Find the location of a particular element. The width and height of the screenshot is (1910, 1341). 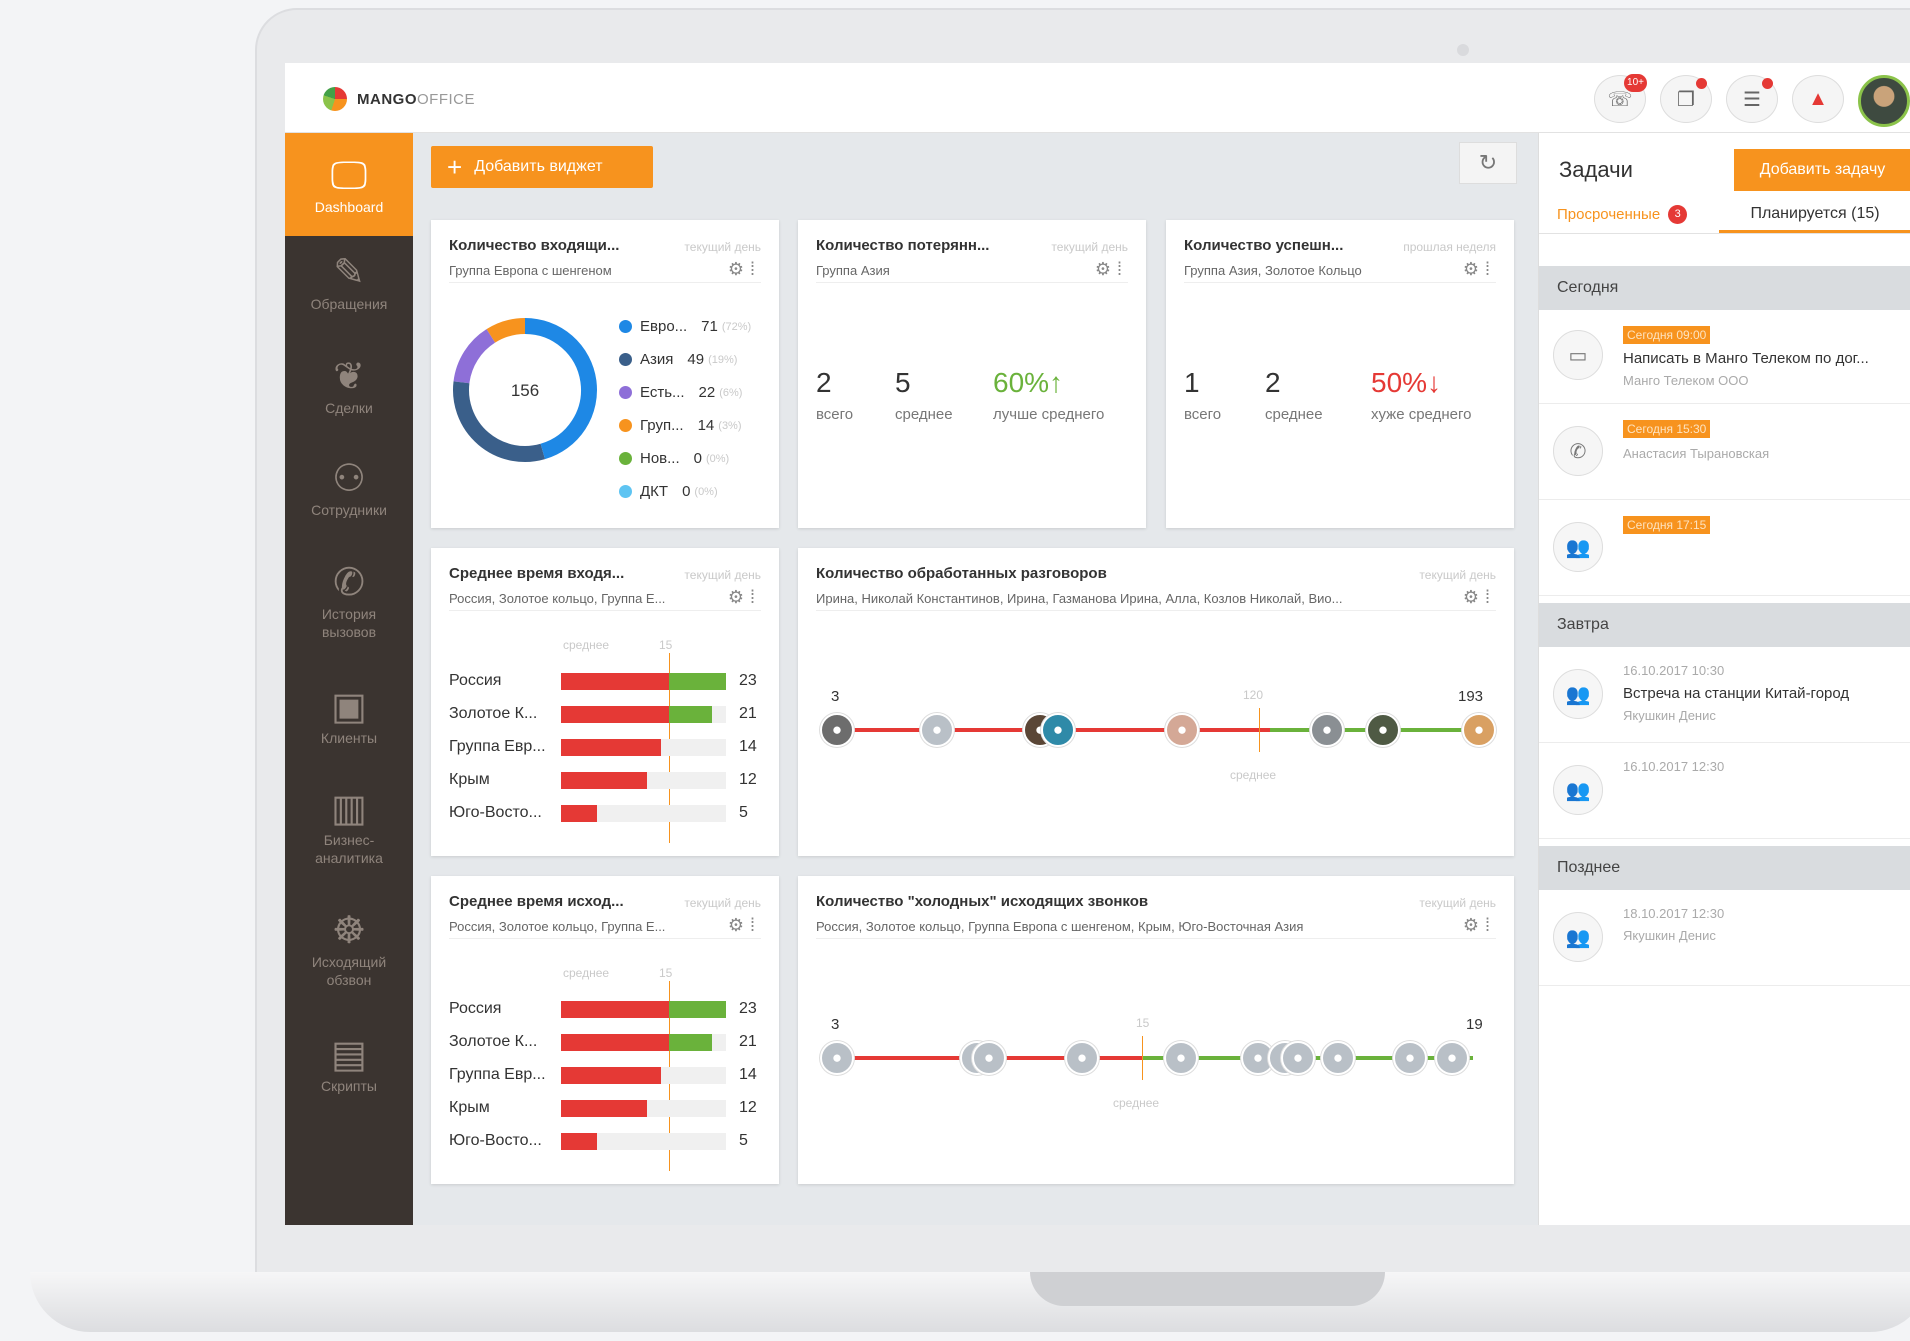

sidebar-item-analytics: ▥ Бизнес-аналитика is located at coordinates (349, 827).